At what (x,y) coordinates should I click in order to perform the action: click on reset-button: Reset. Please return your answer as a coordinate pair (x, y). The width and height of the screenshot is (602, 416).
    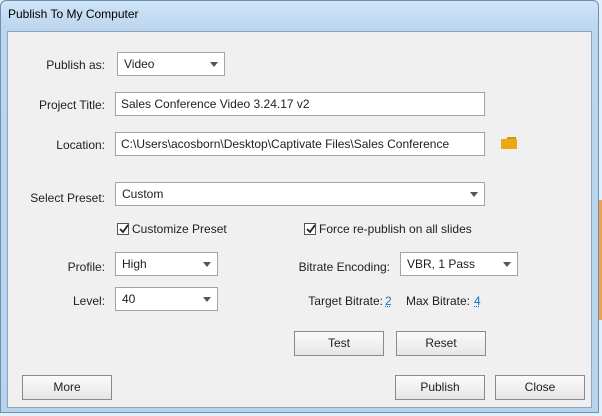
    Looking at the image, I should click on (441, 343).